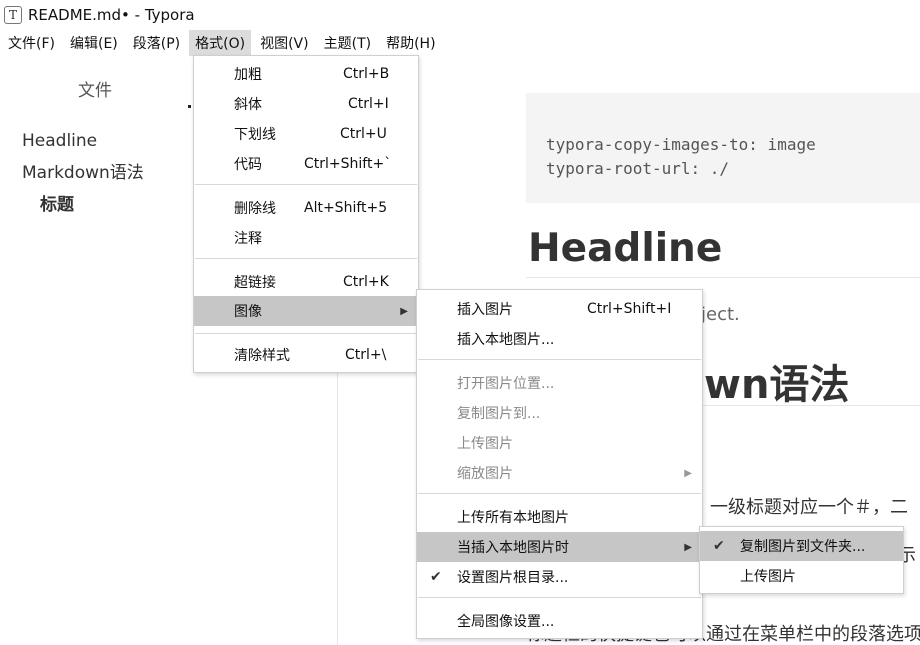  What do you see at coordinates (220, 43) in the screenshot?
I see `menu-format: 格式(O)` at bounding box center [220, 43].